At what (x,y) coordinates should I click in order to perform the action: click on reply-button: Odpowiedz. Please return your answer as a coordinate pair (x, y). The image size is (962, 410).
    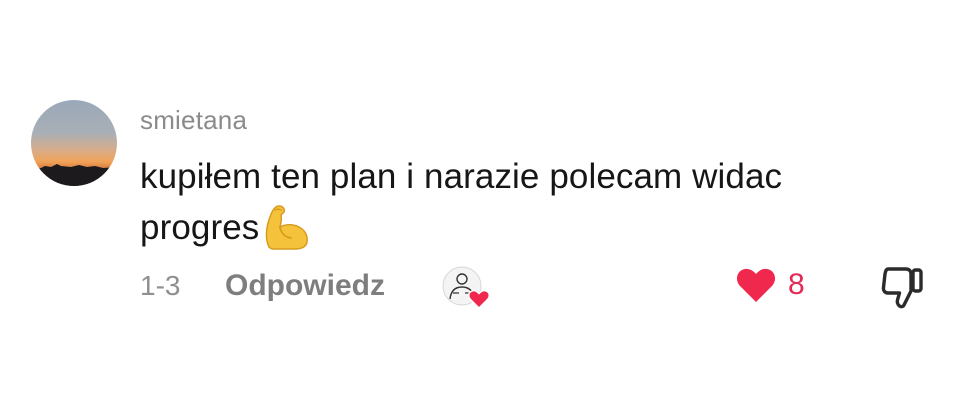
    Looking at the image, I should click on (305, 286).